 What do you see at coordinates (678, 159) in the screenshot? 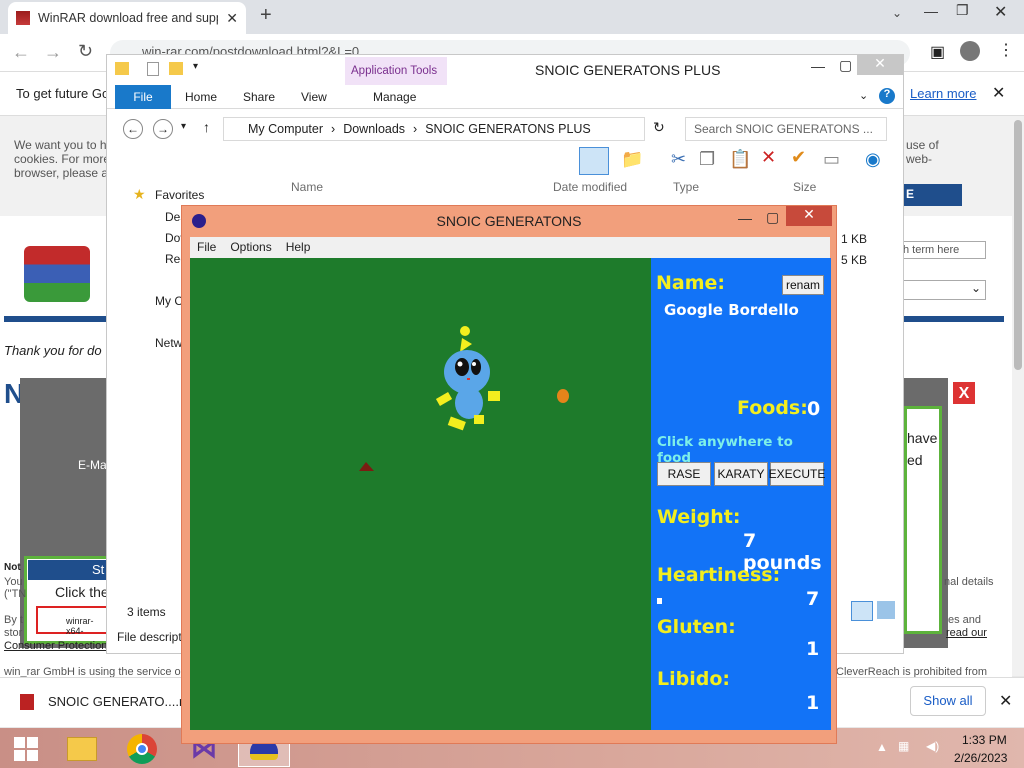
I see `cut-icon: ✂` at bounding box center [678, 159].